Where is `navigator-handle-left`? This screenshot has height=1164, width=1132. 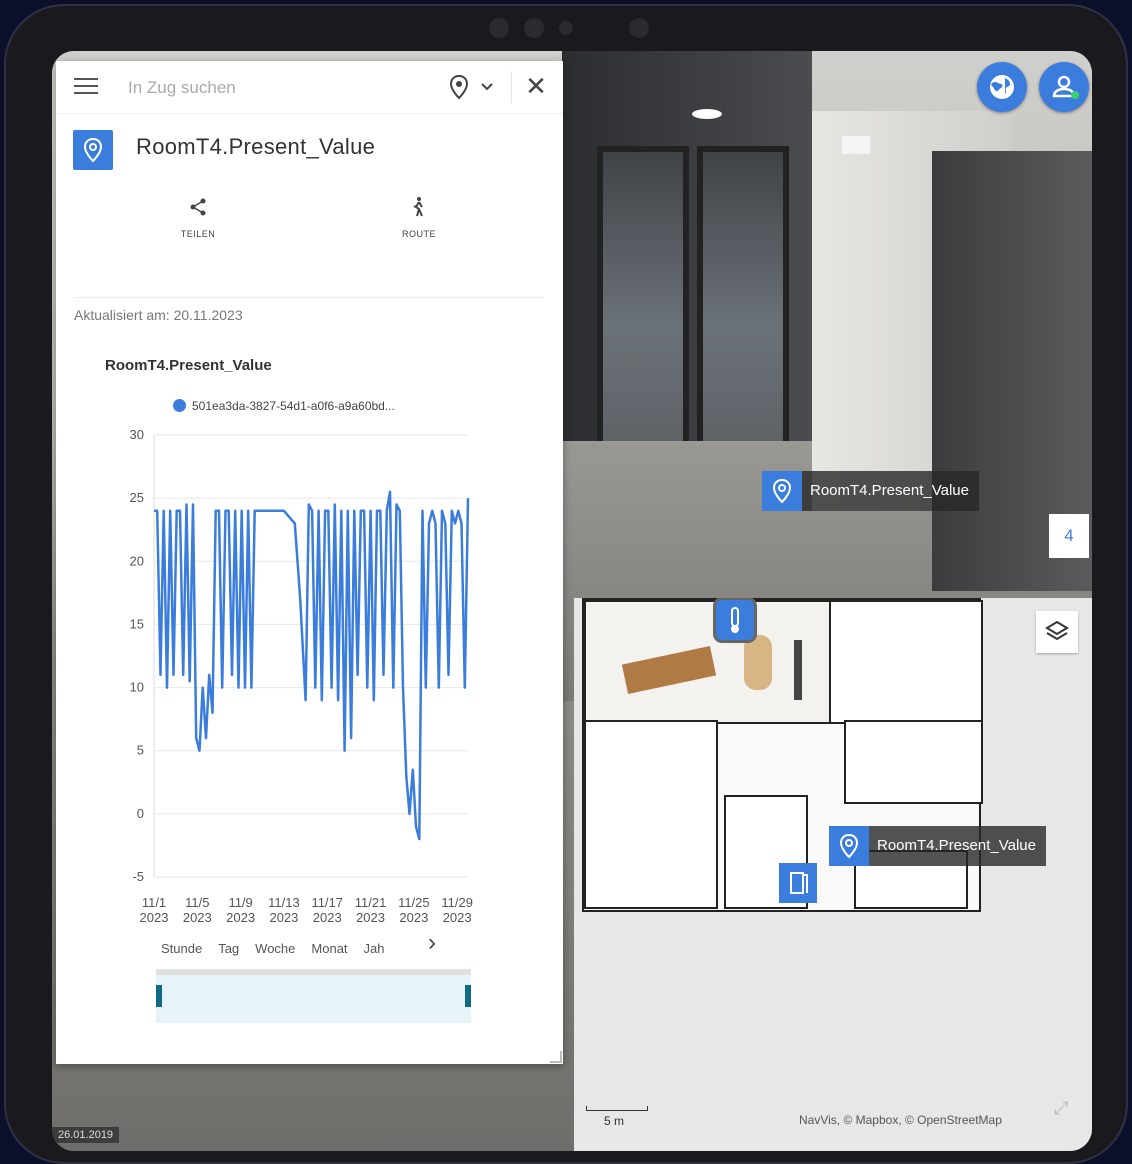 navigator-handle-left is located at coordinates (159, 996).